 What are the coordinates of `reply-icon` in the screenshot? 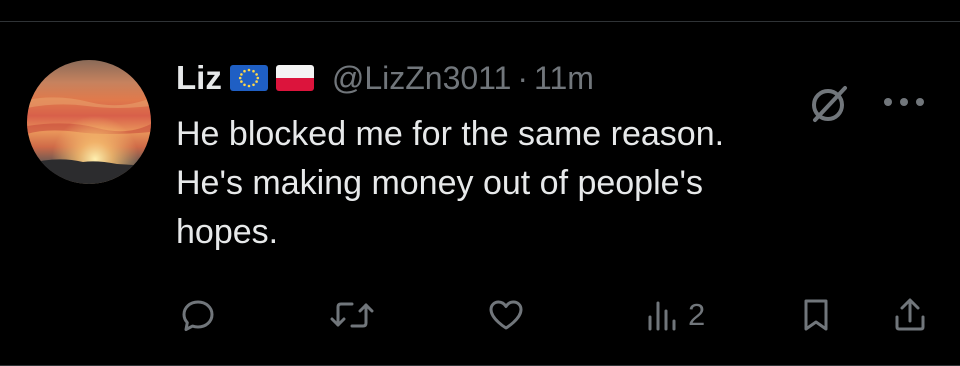 It's located at (198, 315).